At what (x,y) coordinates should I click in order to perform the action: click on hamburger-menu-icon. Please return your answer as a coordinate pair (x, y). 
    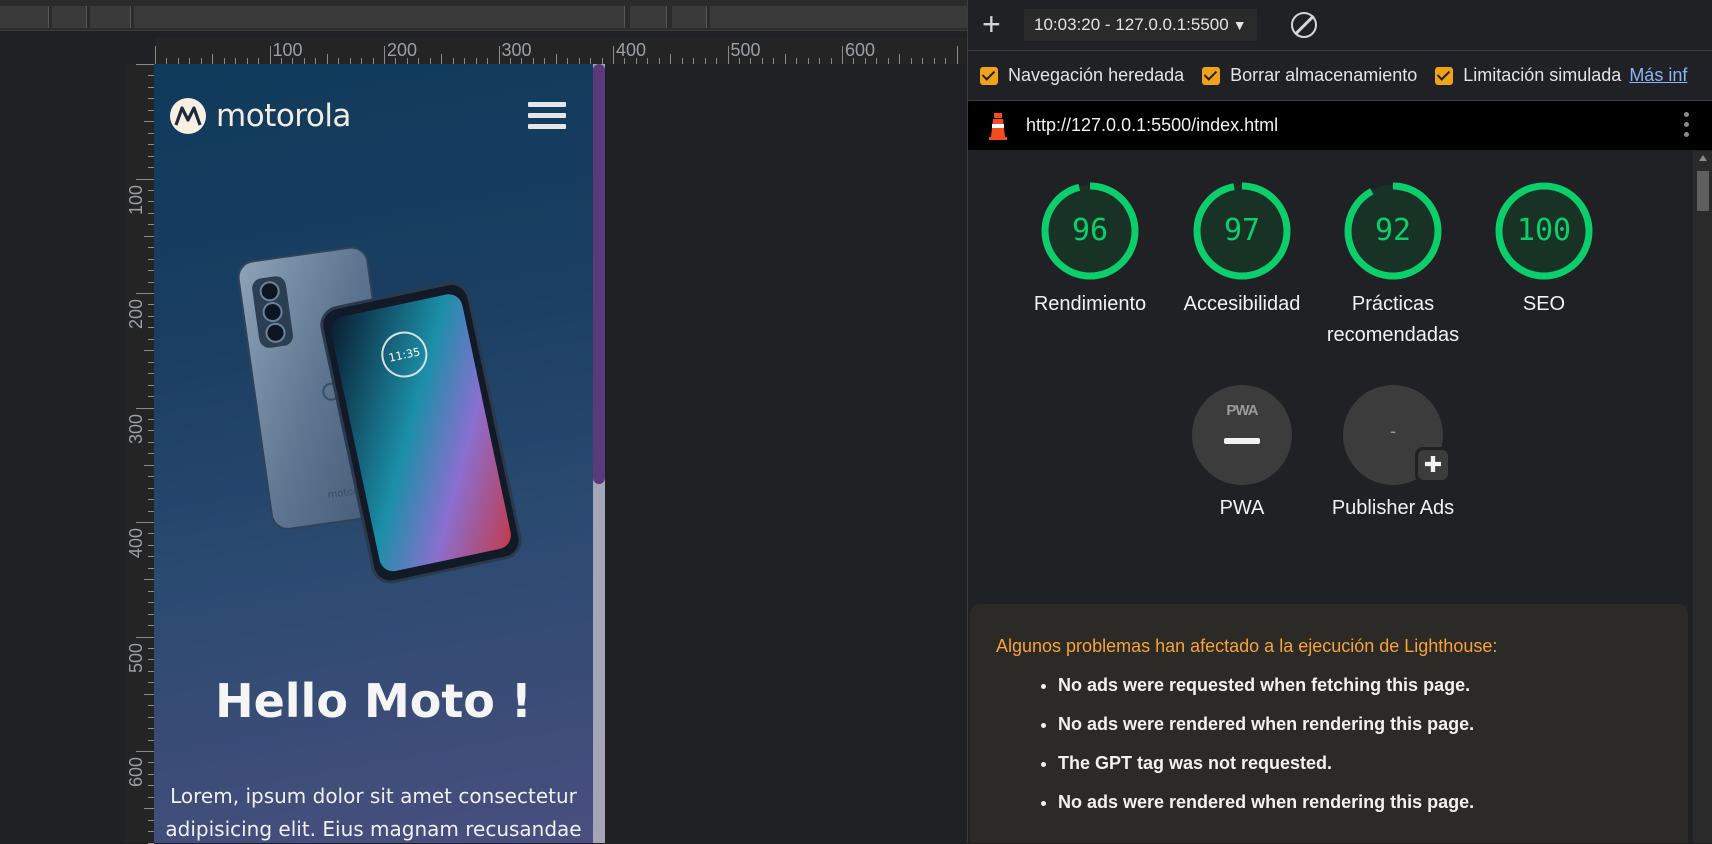
    Looking at the image, I should click on (547, 117).